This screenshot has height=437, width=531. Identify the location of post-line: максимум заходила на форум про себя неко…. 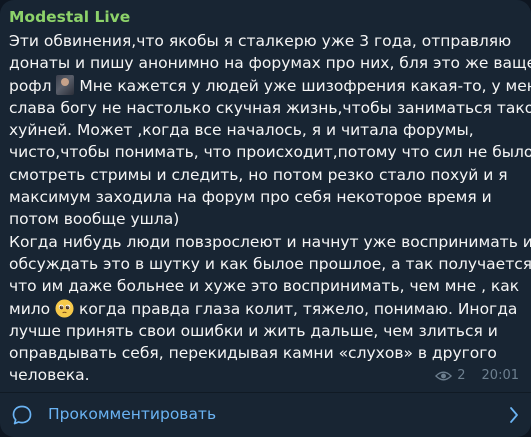
(250, 197).